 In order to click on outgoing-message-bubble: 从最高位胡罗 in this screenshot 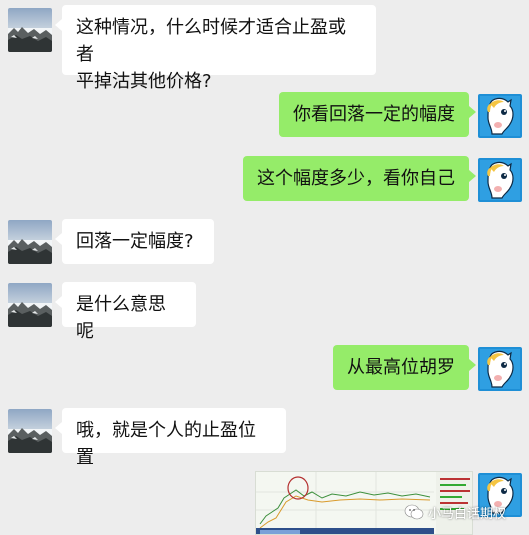, I will do `click(404, 367)`.